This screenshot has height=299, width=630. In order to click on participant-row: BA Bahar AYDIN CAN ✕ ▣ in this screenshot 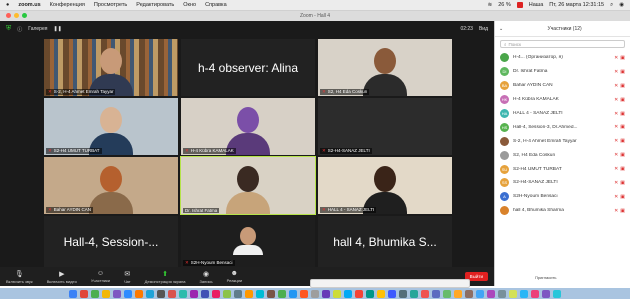, I will do `click(562, 86)`.